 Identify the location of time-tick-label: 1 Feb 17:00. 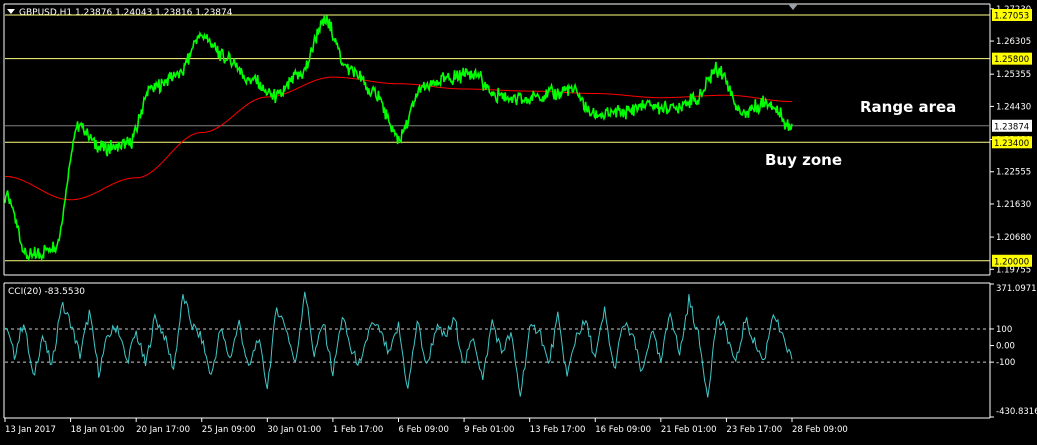
(358, 430).